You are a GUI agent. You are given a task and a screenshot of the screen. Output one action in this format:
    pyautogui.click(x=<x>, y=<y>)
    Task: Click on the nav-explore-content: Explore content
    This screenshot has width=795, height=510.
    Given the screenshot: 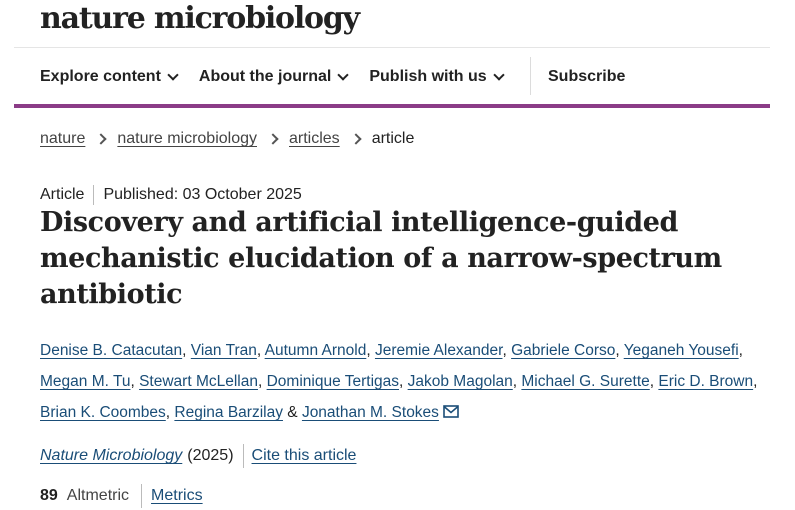 What is the action you would take?
    pyautogui.click(x=109, y=77)
    